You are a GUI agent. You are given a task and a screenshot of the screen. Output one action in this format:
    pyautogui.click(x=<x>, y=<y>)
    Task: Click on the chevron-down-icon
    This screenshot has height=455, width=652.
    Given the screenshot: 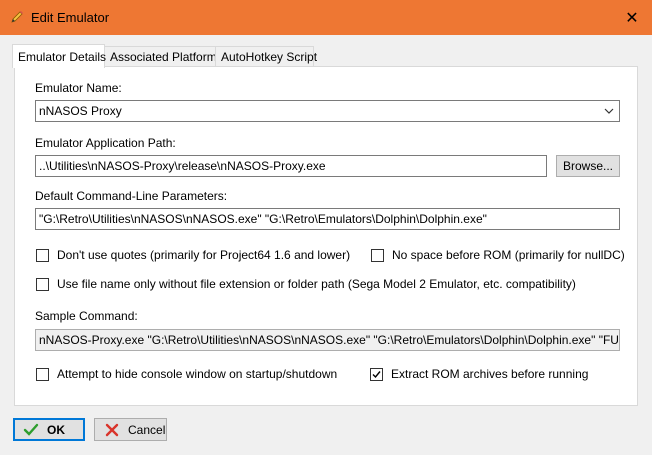 What is the action you would take?
    pyautogui.click(x=609, y=111)
    